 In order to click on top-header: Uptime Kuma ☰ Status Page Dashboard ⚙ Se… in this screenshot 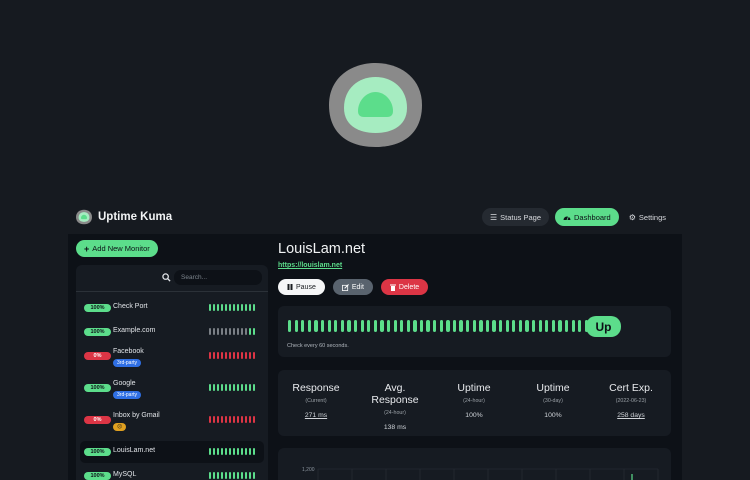, I will do `click(375, 218)`.